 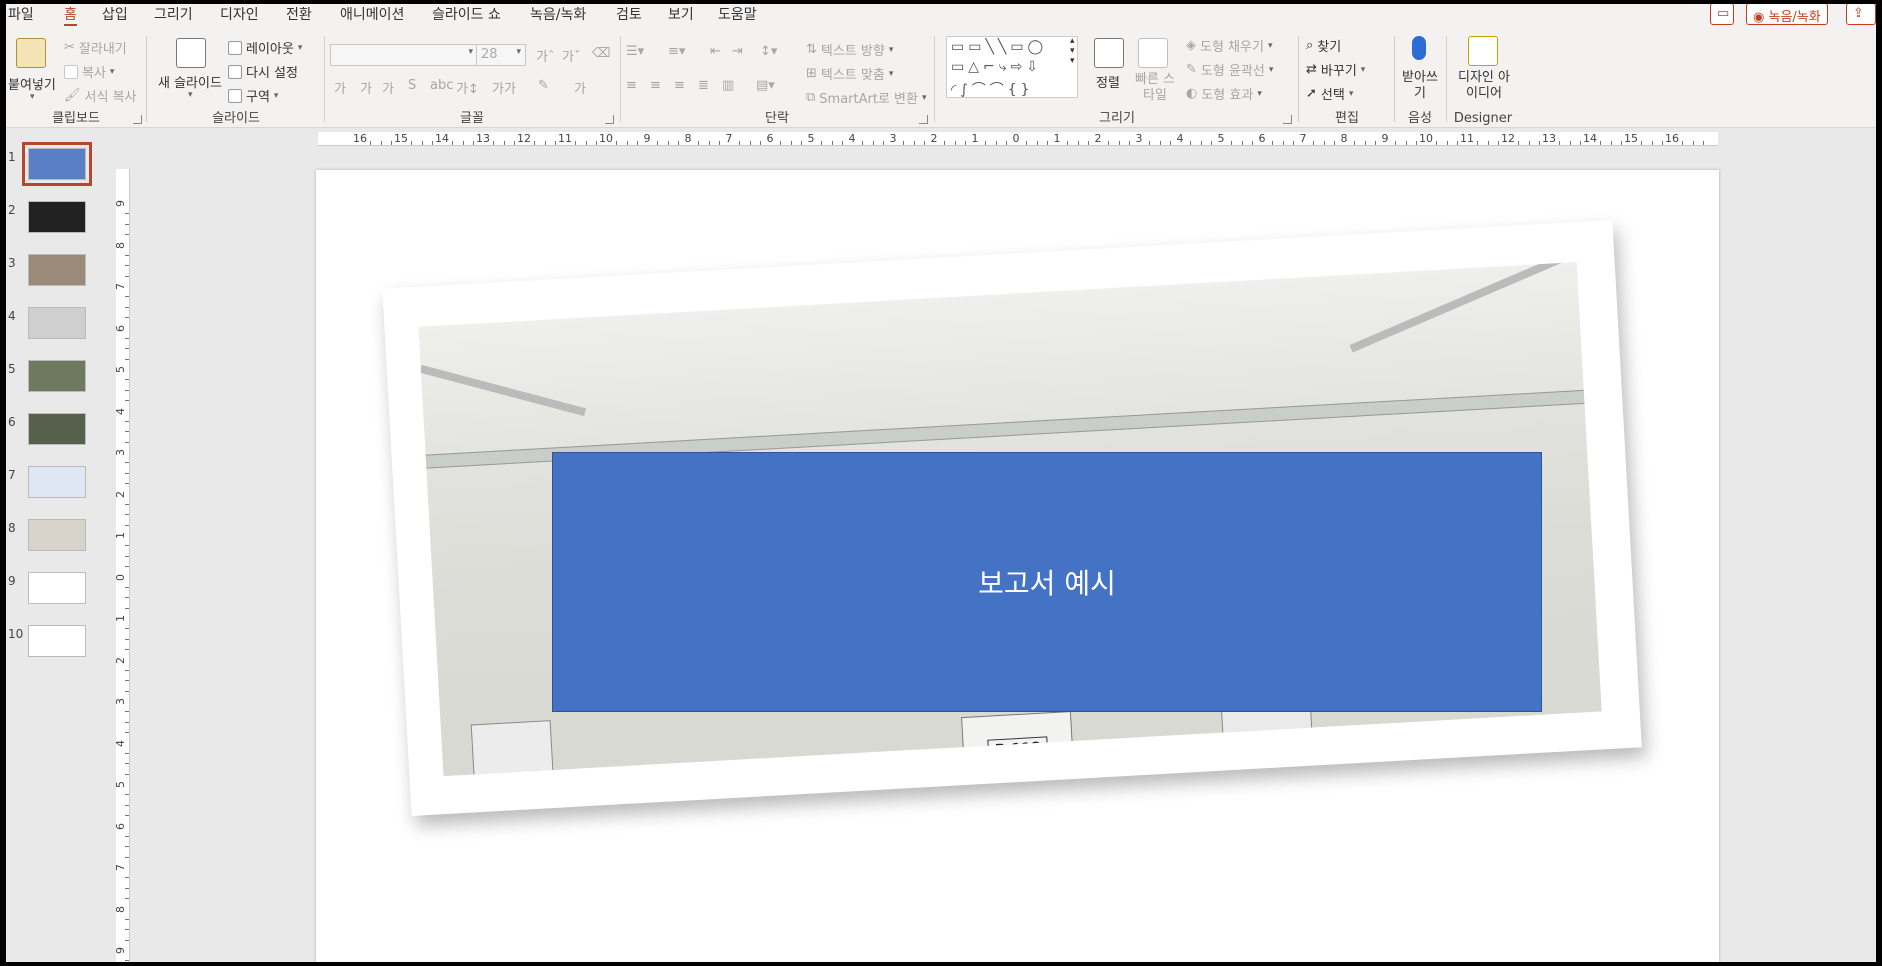 I want to click on highlight-icon: ✎, so click(x=543, y=85).